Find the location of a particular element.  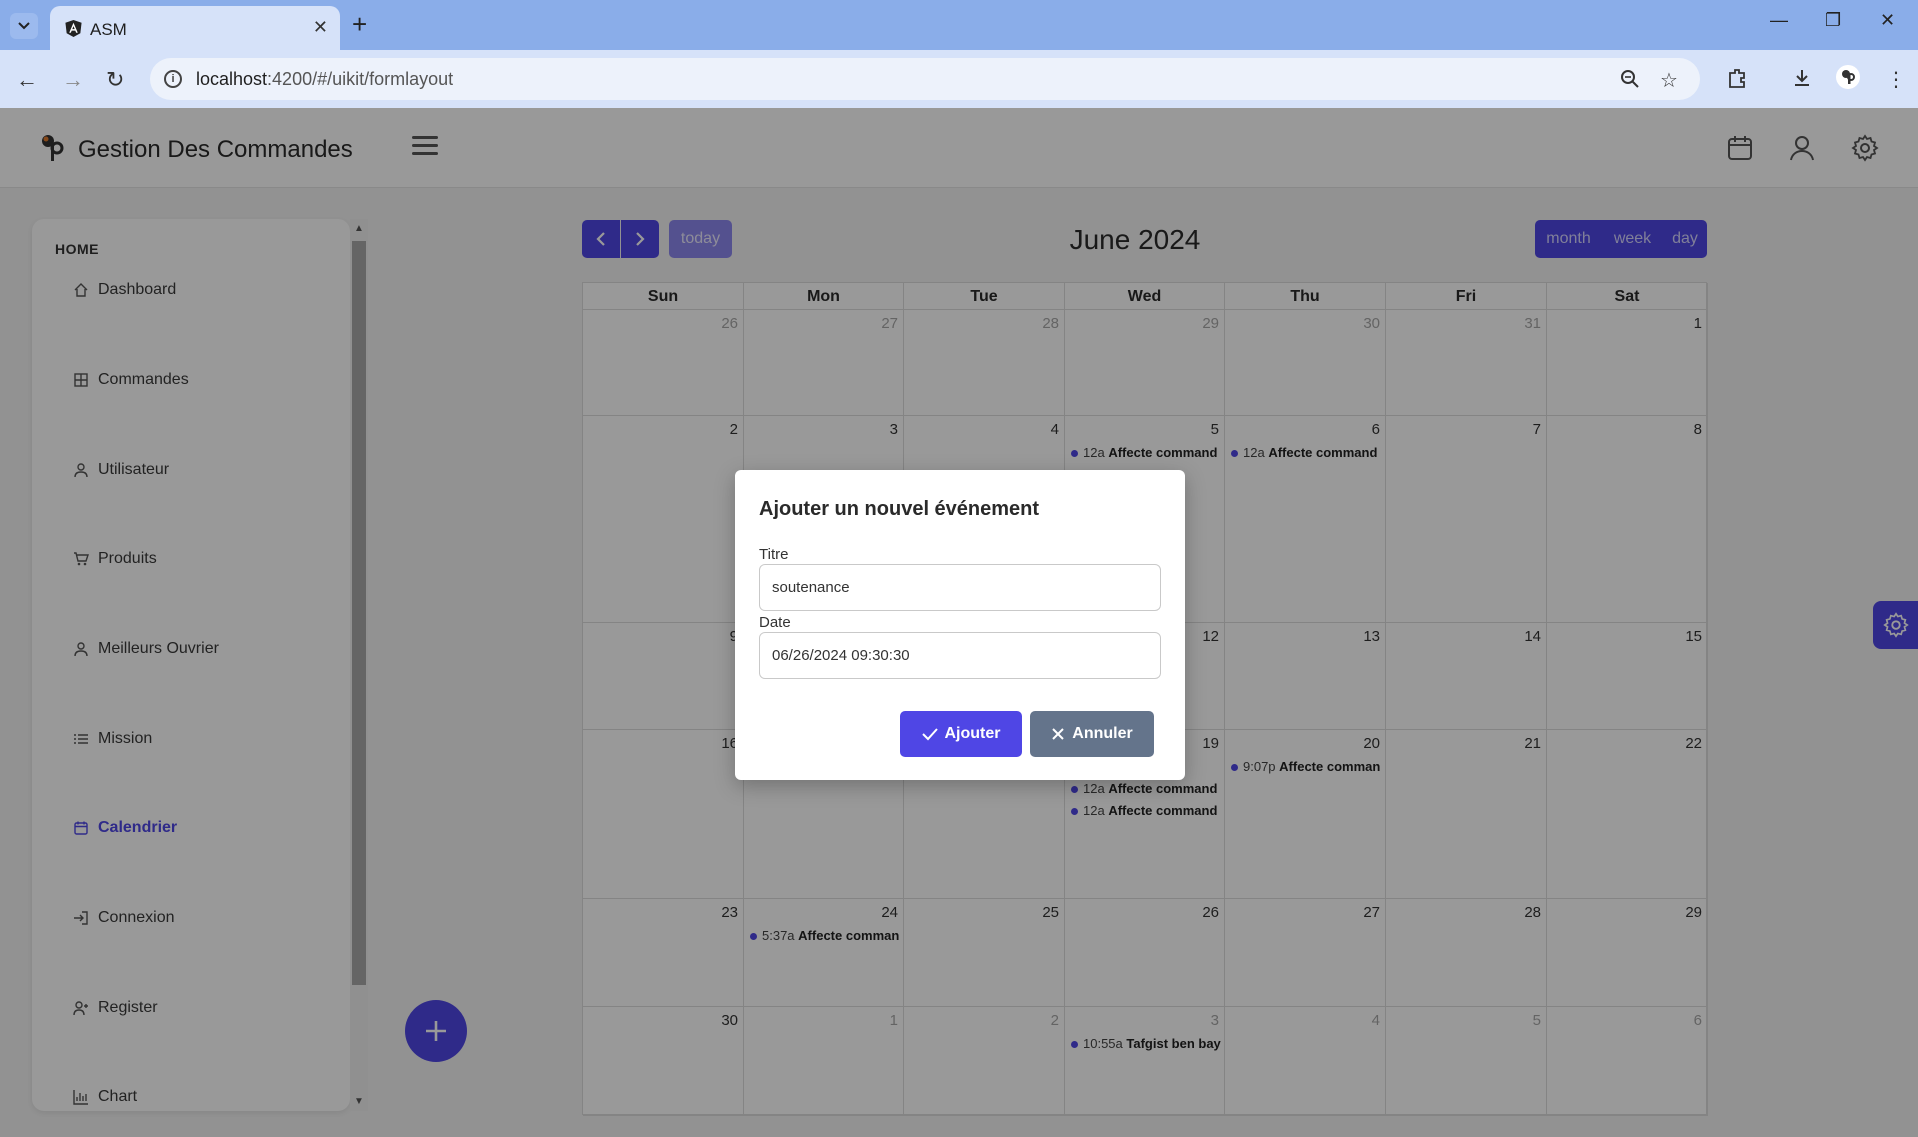

bookmark-star-icon: ☆ is located at coordinates (1669, 80).